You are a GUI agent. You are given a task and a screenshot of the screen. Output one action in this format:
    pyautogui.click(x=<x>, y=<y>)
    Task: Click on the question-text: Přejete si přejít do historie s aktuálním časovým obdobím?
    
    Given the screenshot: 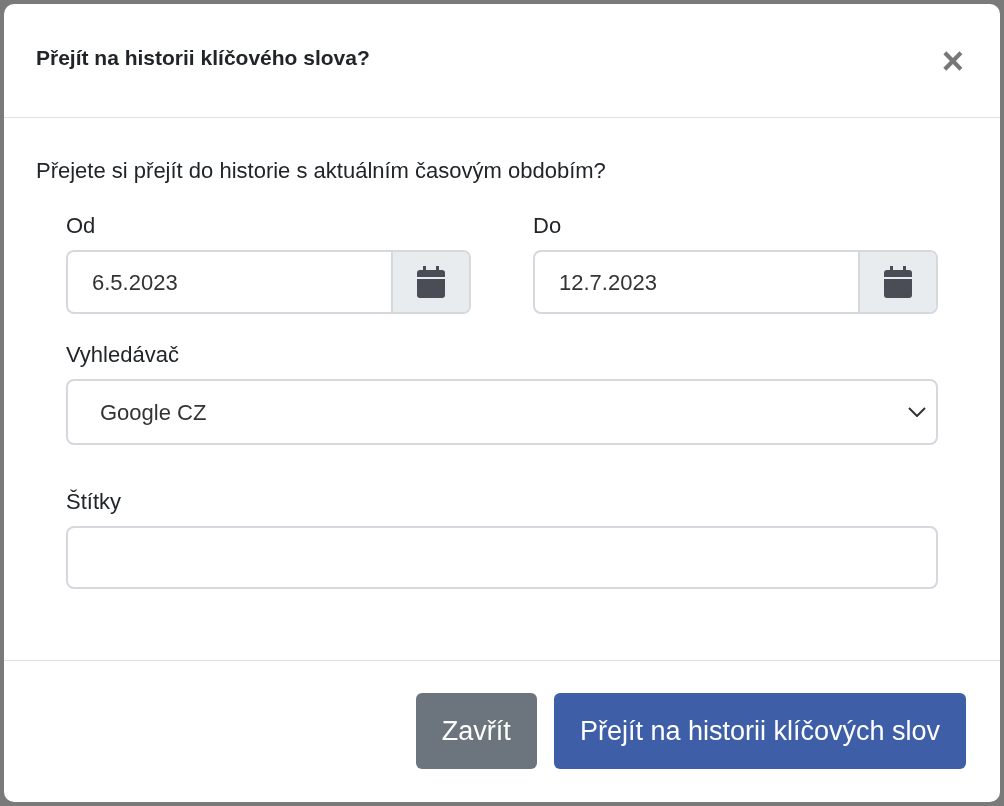 What is the action you would take?
    pyautogui.click(x=321, y=171)
    